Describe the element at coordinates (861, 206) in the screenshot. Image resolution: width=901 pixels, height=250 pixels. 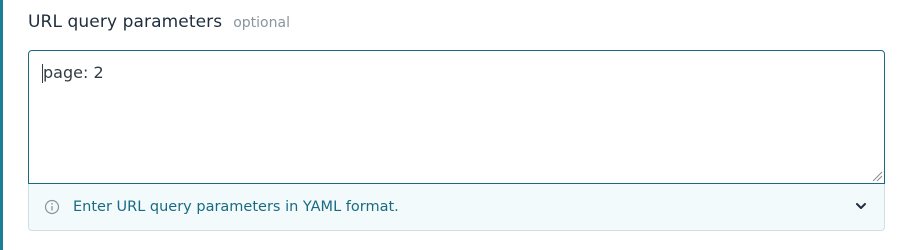
I see `chevron-down-icon` at that location.